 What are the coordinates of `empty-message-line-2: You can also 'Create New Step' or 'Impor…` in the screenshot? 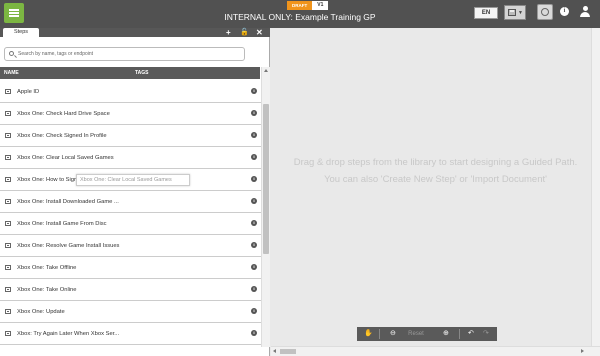 It's located at (435, 179).